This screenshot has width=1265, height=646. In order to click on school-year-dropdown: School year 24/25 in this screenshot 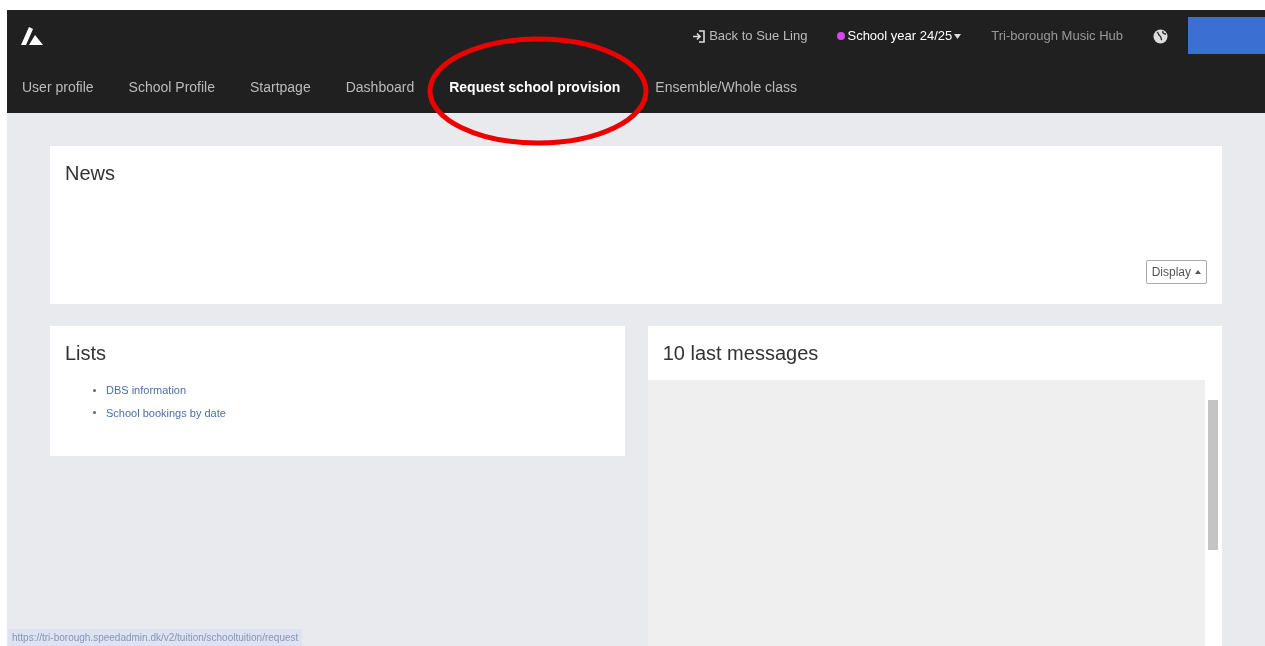, I will do `click(899, 36)`.